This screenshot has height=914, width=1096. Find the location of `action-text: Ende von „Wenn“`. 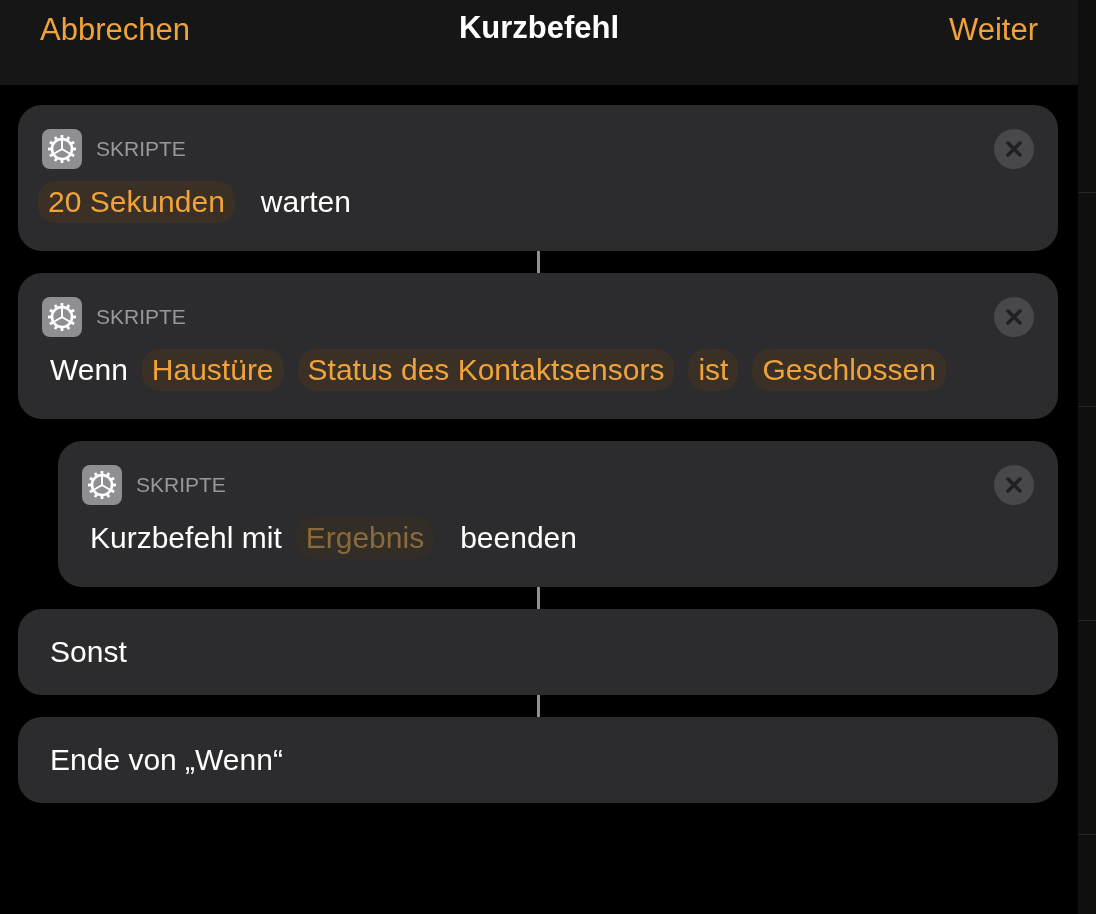

action-text: Ende von „Wenn“ is located at coordinates (166, 760).